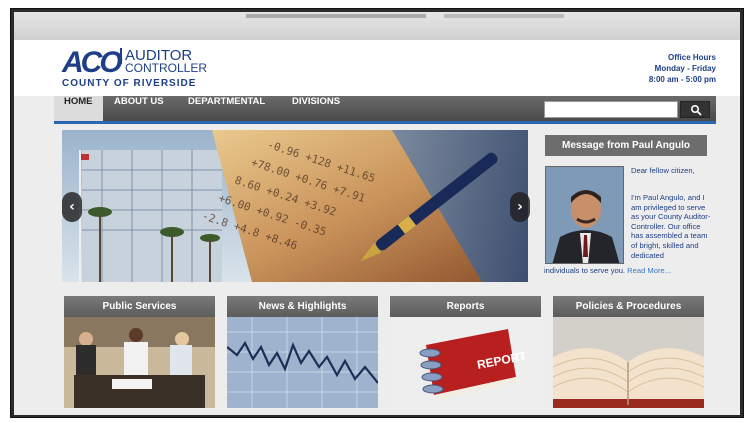  Describe the element at coordinates (628, 306) in the screenshot. I see `card-title: Policies & Procedures` at that location.